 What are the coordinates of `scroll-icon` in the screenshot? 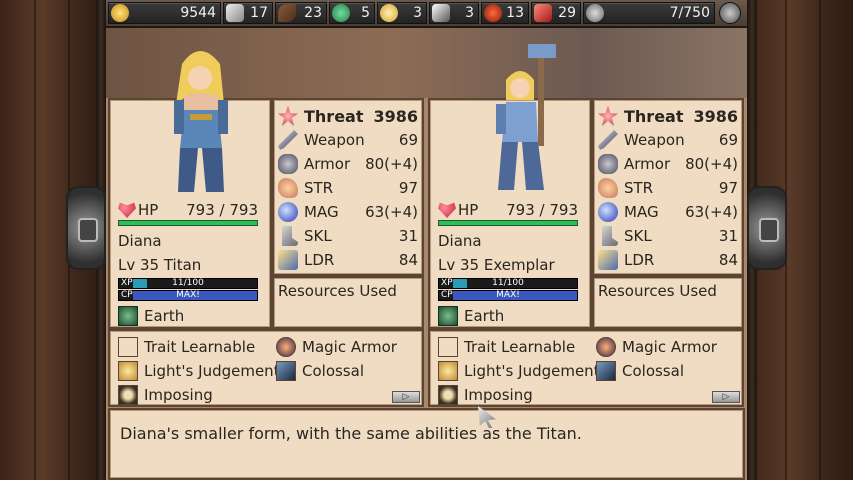 It's located at (543, 13).